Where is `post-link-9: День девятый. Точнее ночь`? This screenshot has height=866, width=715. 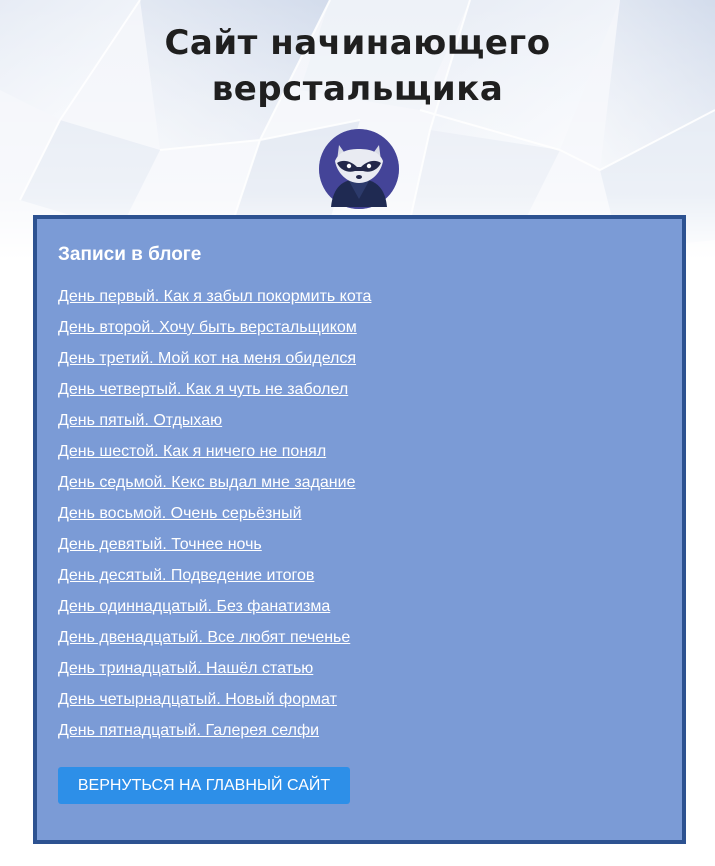
post-link-9: День девятый. Точнее ночь is located at coordinates (160, 544).